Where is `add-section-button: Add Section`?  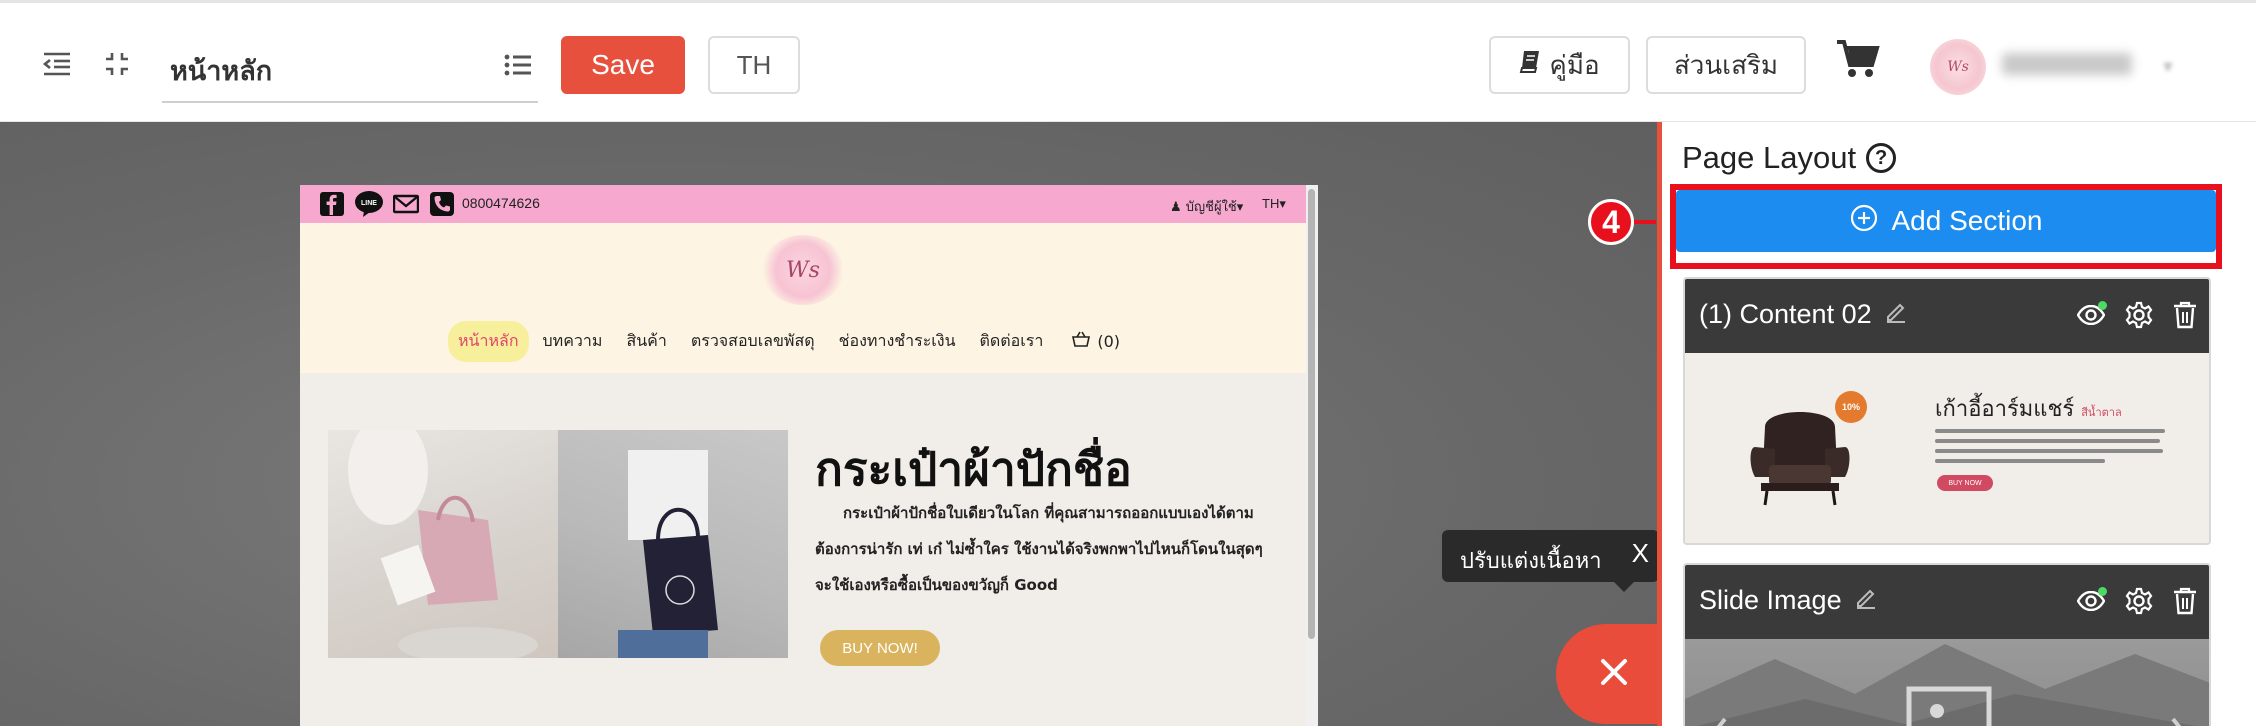
add-section-button: Add Section is located at coordinates (1946, 221).